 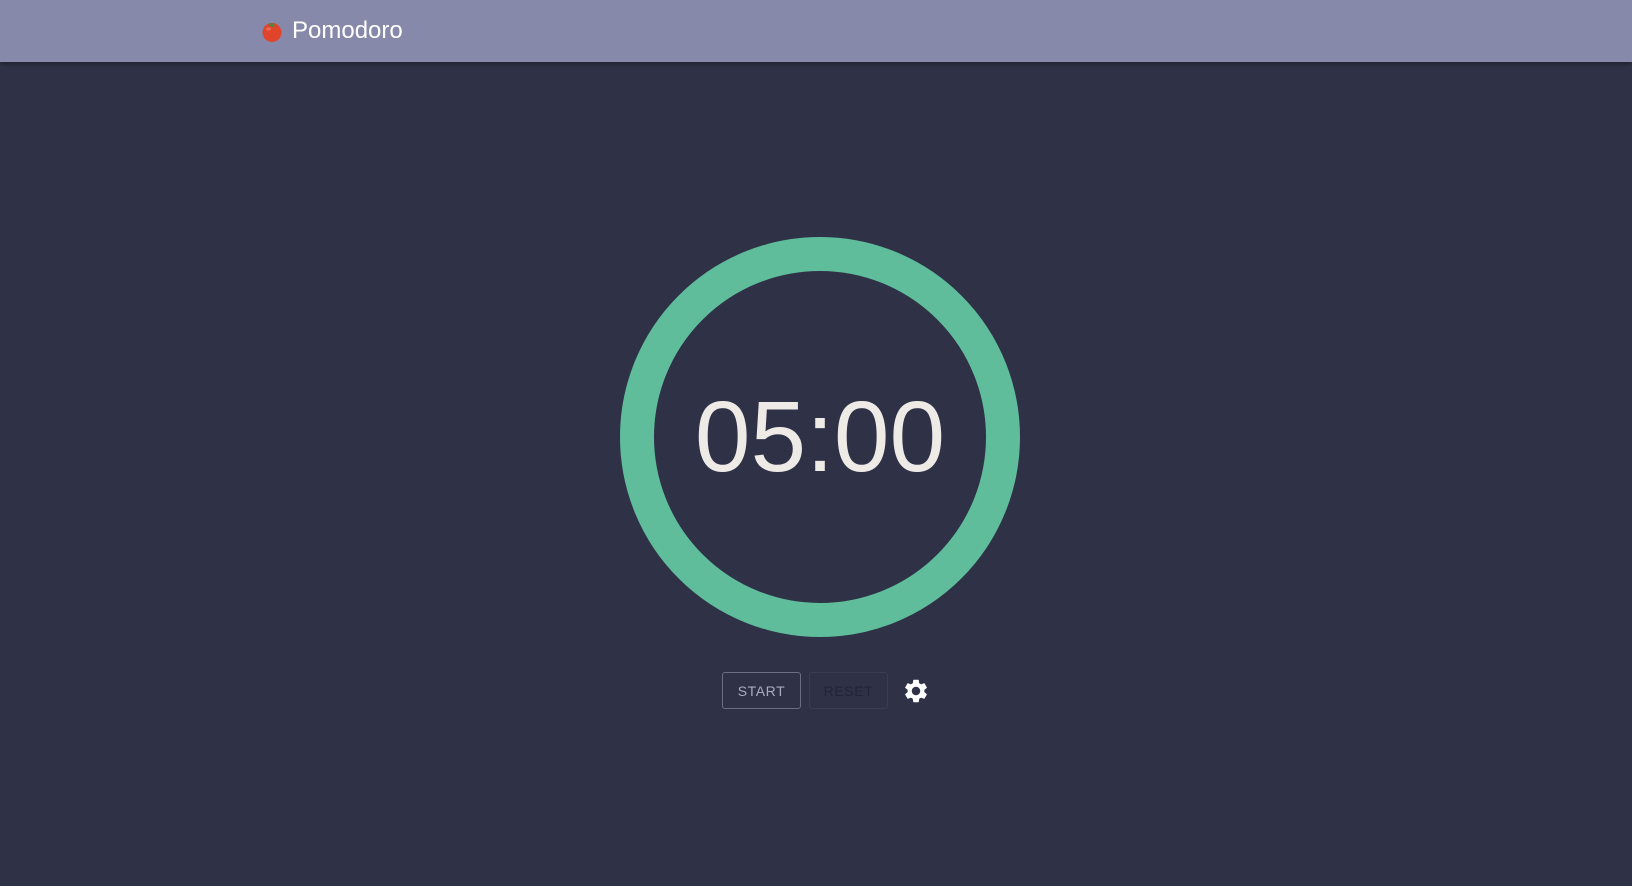 I want to click on app-title: Pomodoro, so click(x=347, y=30).